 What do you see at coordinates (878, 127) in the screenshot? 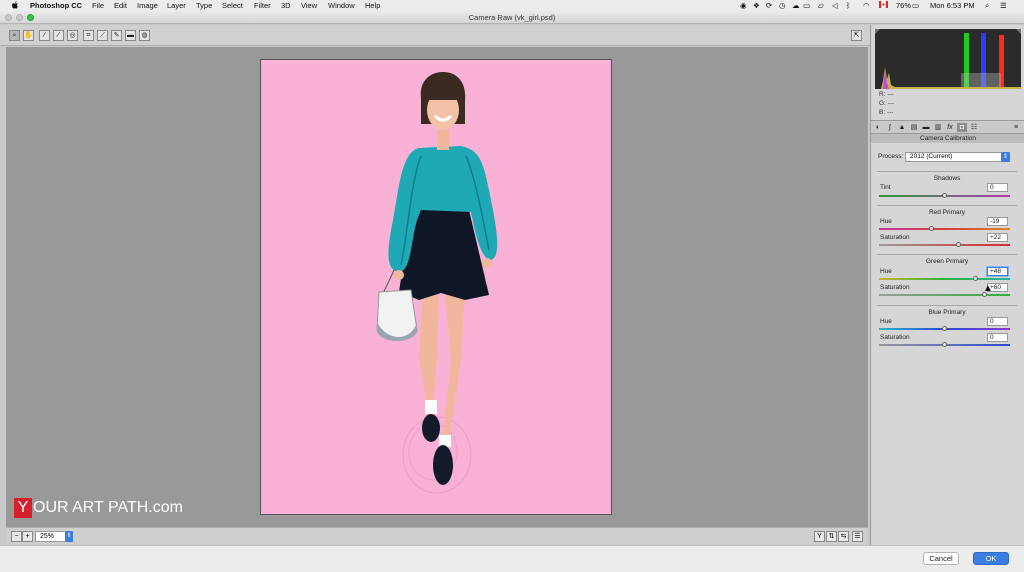
I see `basic-tab-icon: ◐` at bounding box center [878, 127].